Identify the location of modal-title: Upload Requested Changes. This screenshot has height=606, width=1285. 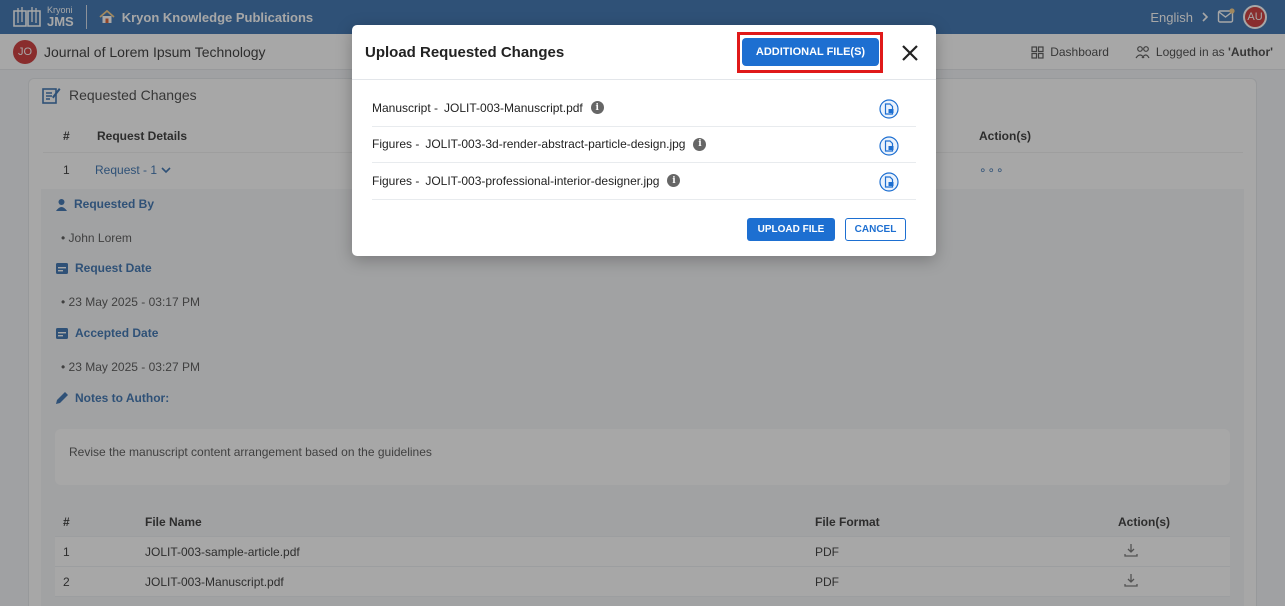
(465, 52).